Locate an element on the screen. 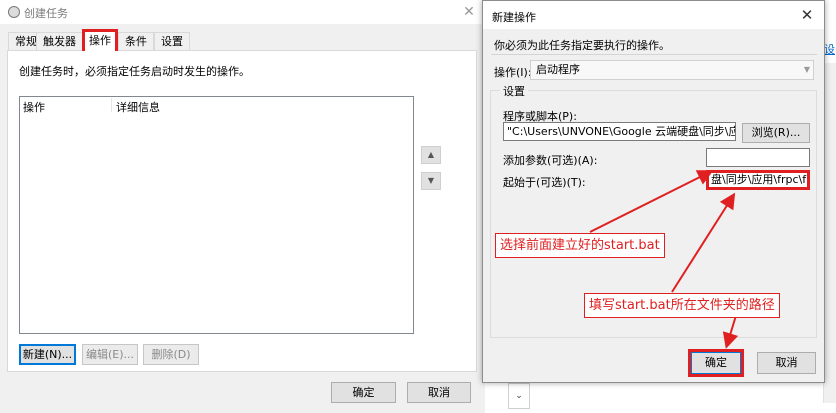 The height and width of the screenshot is (413, 836). tab-triggers: 触发器 is located at coordinates (59, 41).